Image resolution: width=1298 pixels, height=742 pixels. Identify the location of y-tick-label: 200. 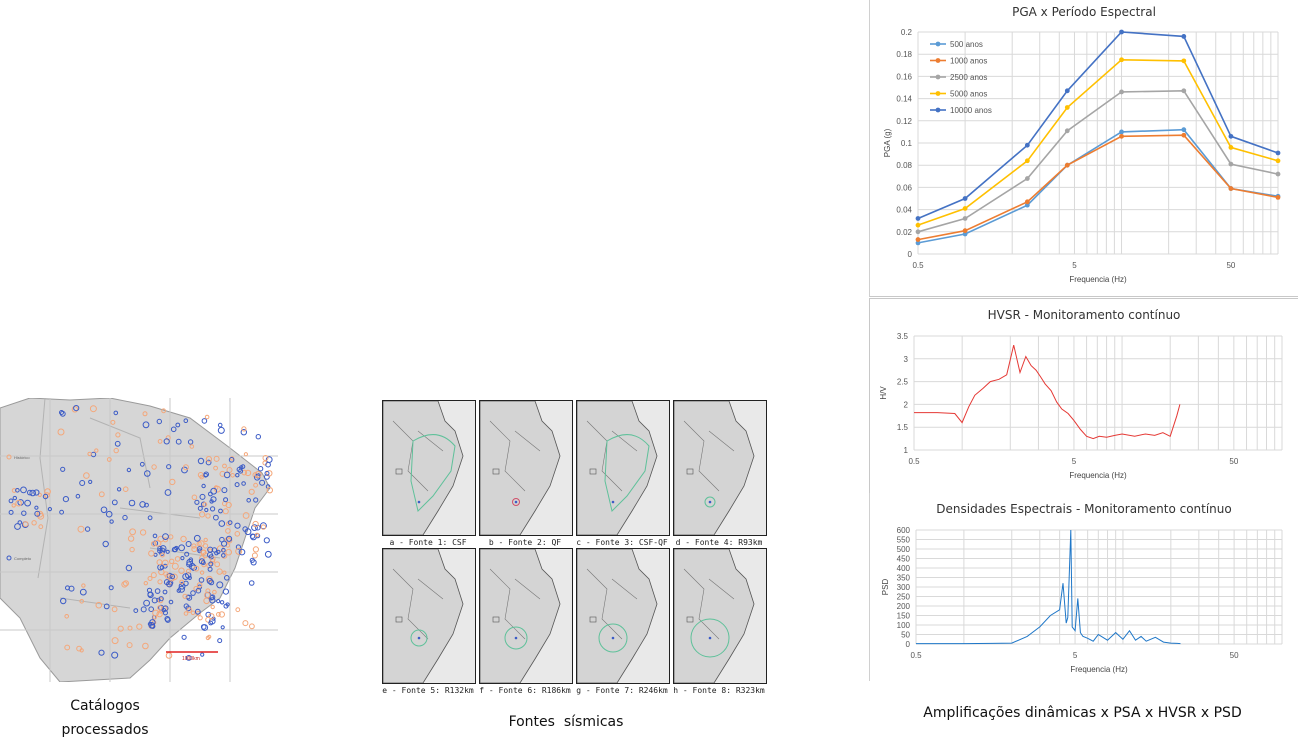
(904, 606).